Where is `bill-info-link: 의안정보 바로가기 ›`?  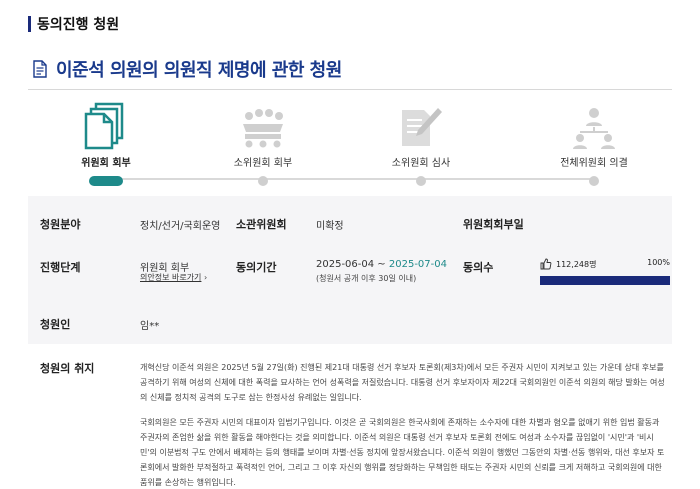 bill-info-link: 의안정보 바로가기 › is located at coordinates (173, 277).